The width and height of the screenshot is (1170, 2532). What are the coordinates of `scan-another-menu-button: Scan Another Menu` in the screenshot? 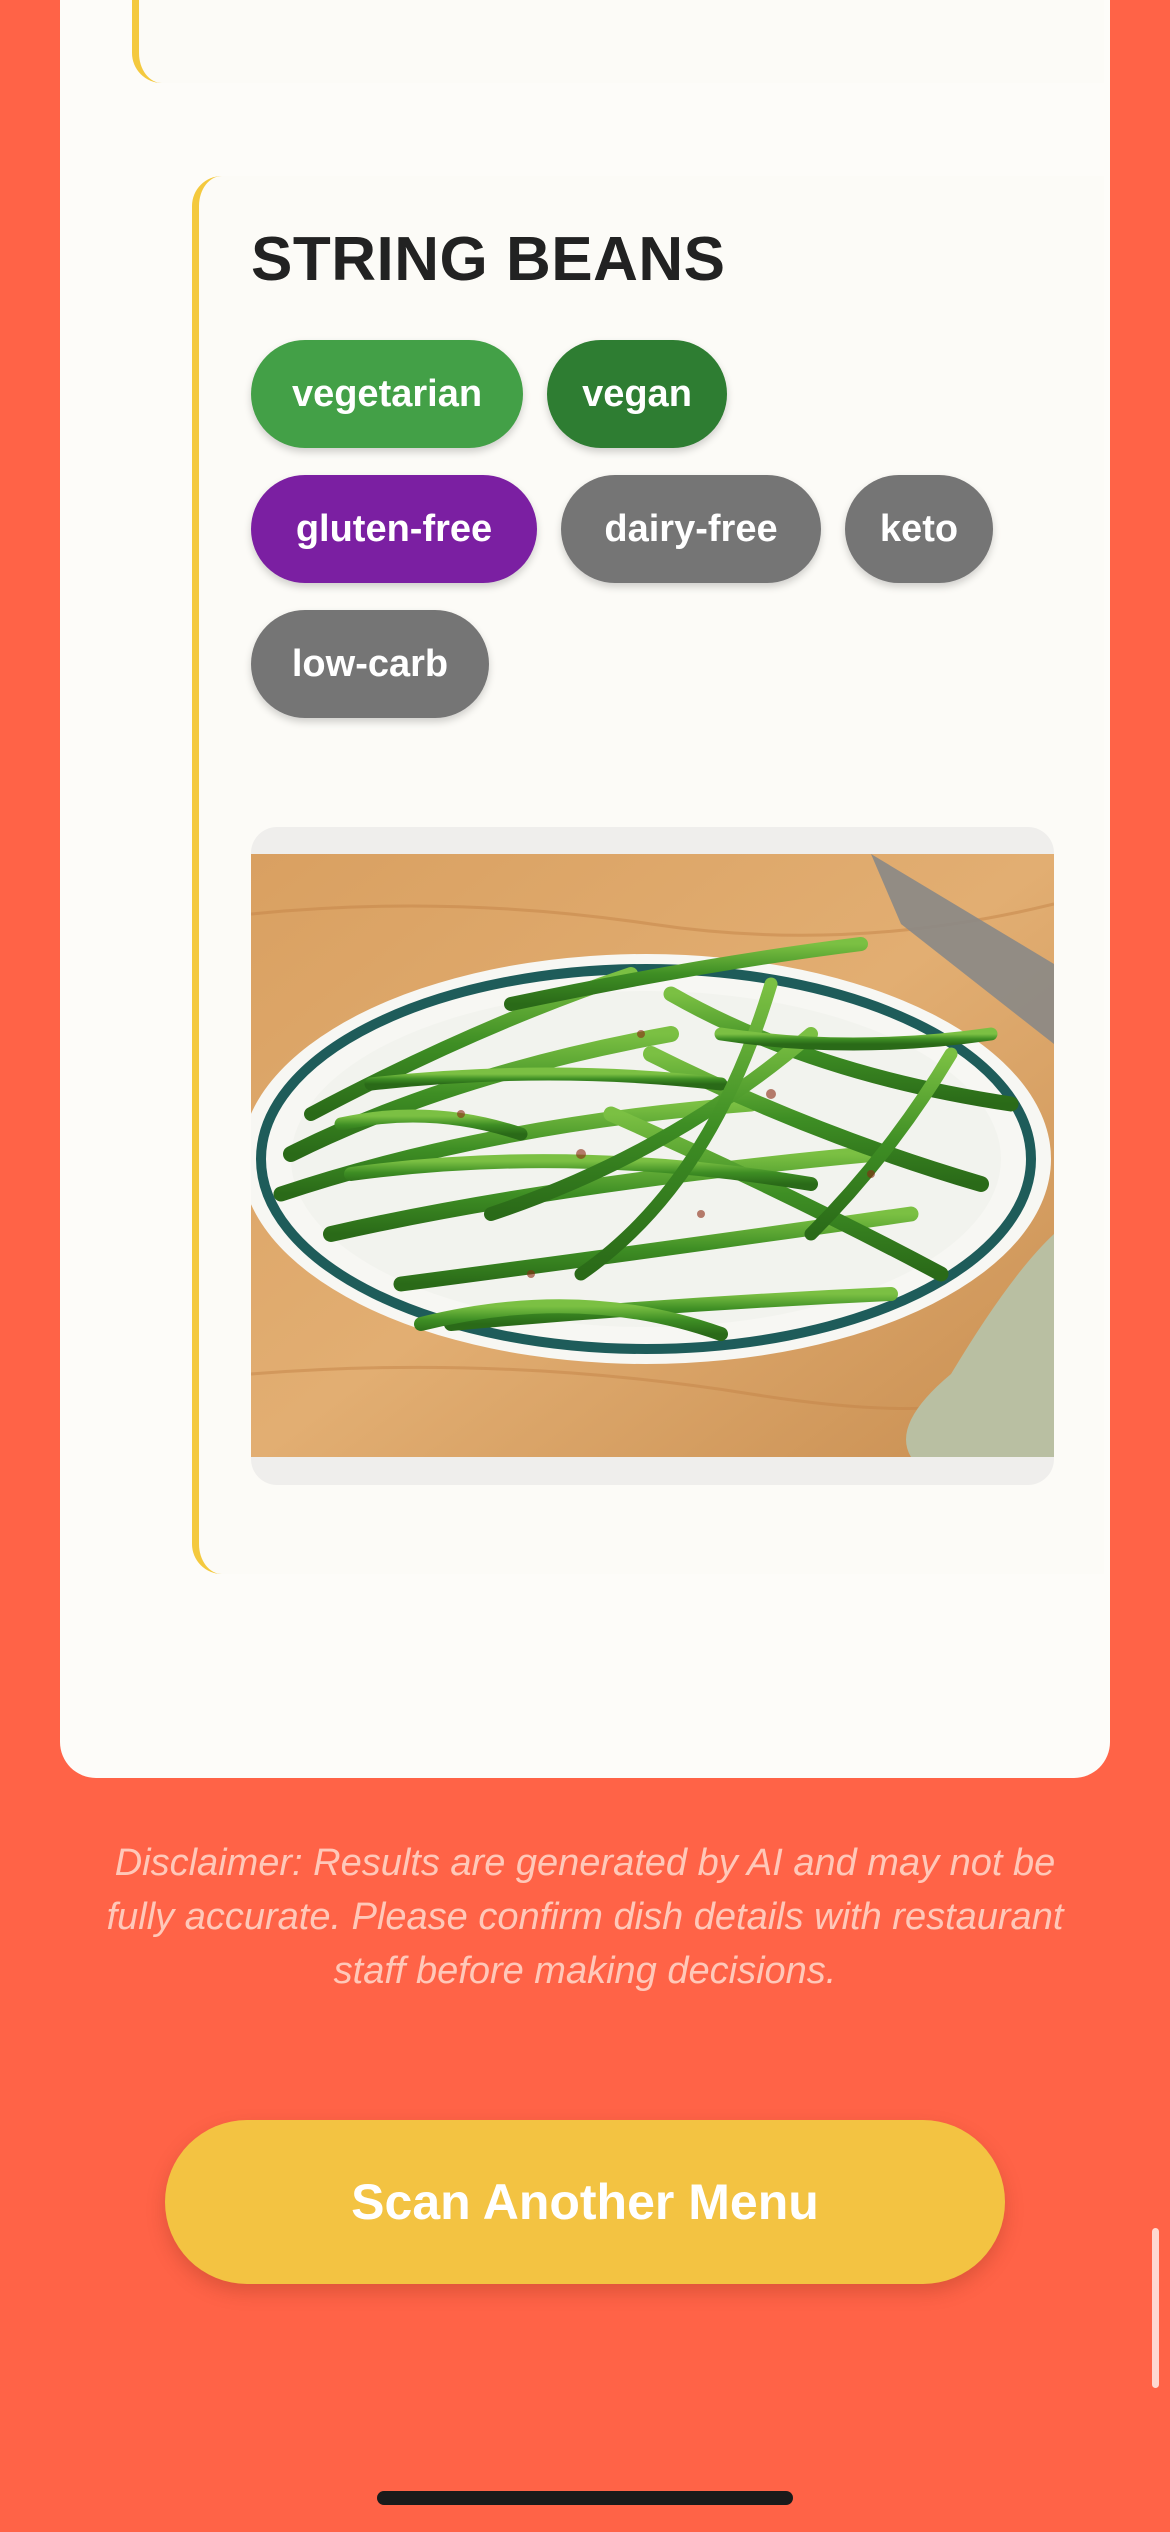 It's located at (585, 2202).